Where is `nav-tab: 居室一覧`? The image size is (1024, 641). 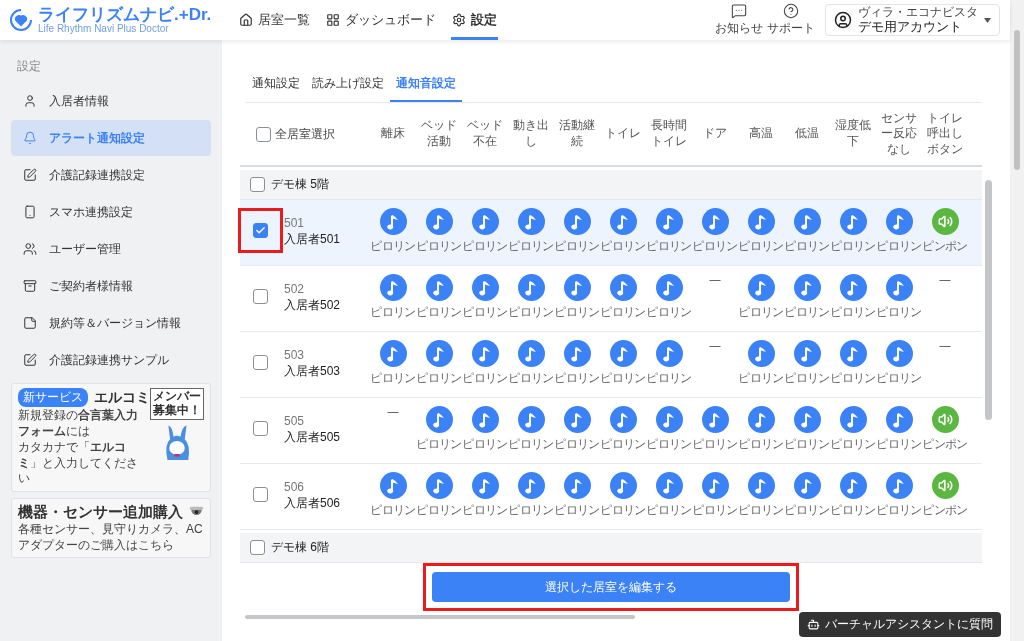 nav-tab: 居室一覧 is located at coordinates (274, 20).